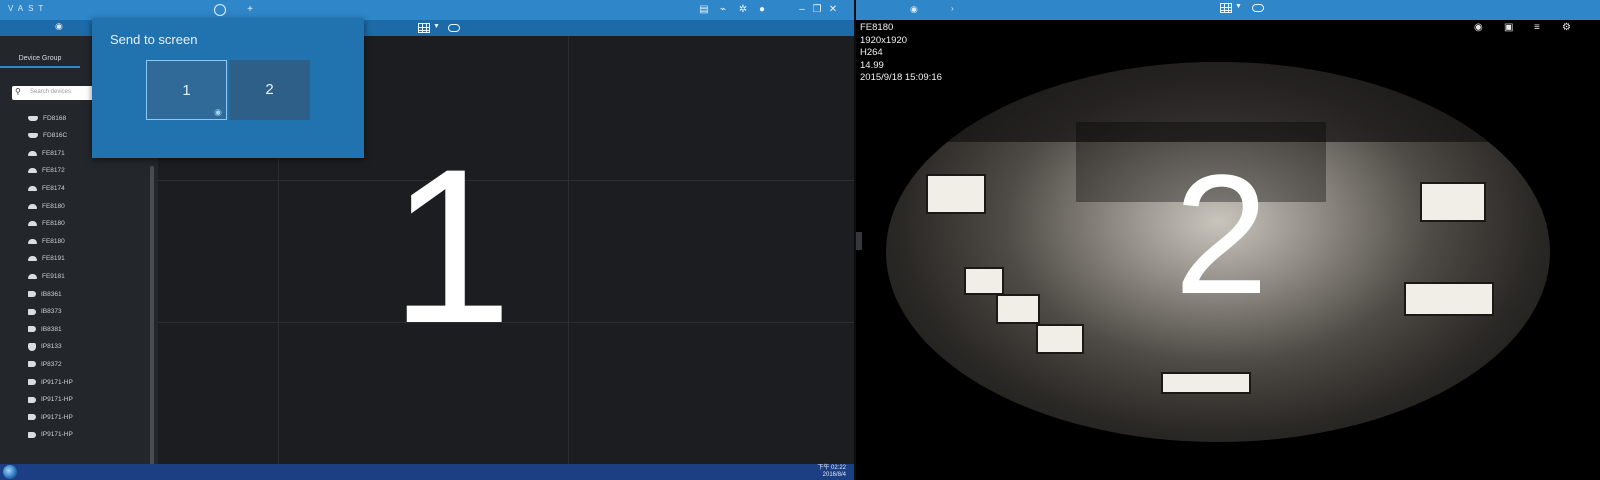 The height and width of the screenshot is (480, 1600). I want to click on settings-icon: ⚙, so click(1566, 27).